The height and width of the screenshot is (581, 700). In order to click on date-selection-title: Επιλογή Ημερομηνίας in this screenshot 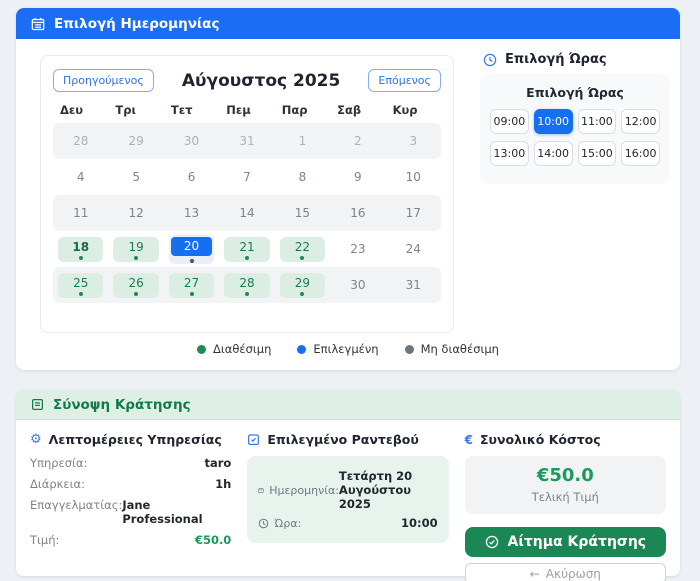, I will do `click(137, 23)`.